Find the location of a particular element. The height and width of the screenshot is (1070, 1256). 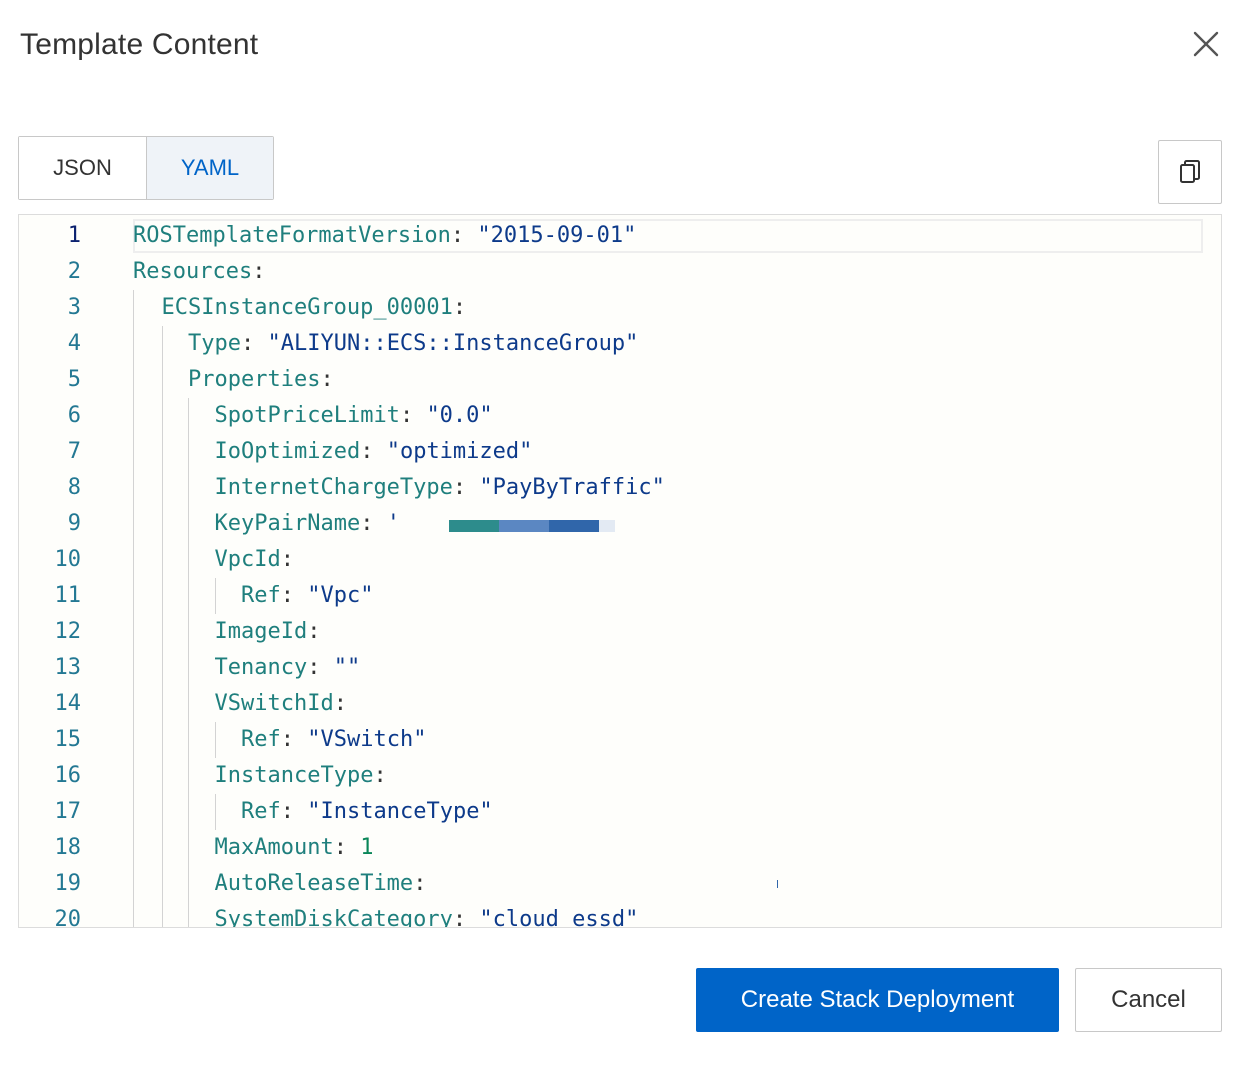

yaml-key: ImageId is located at coordinates (261, 631).